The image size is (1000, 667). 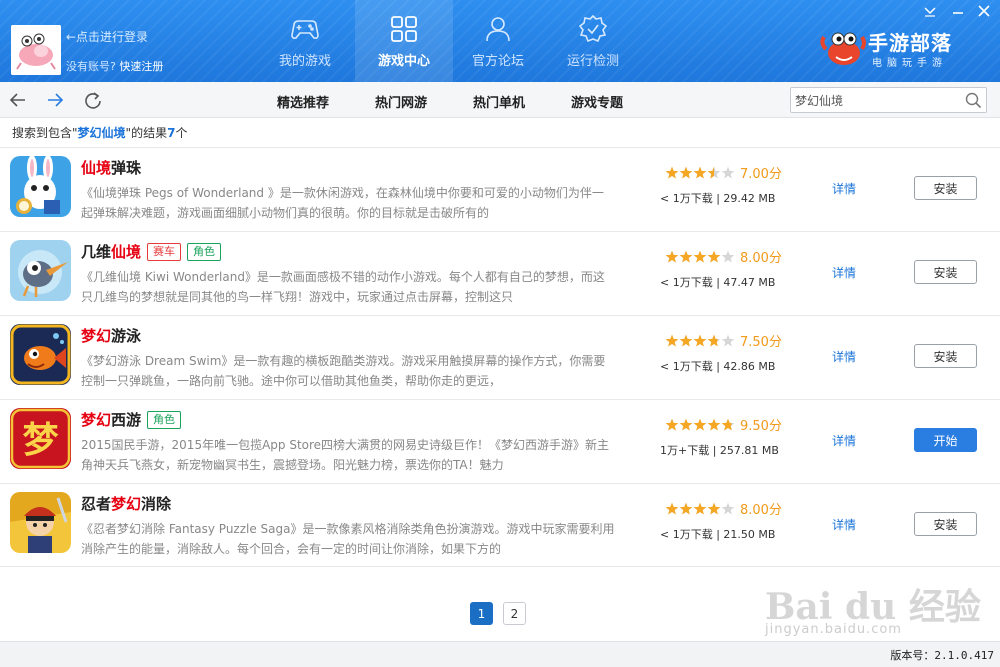 I want to click on search-box, so click(x=888, y=100).